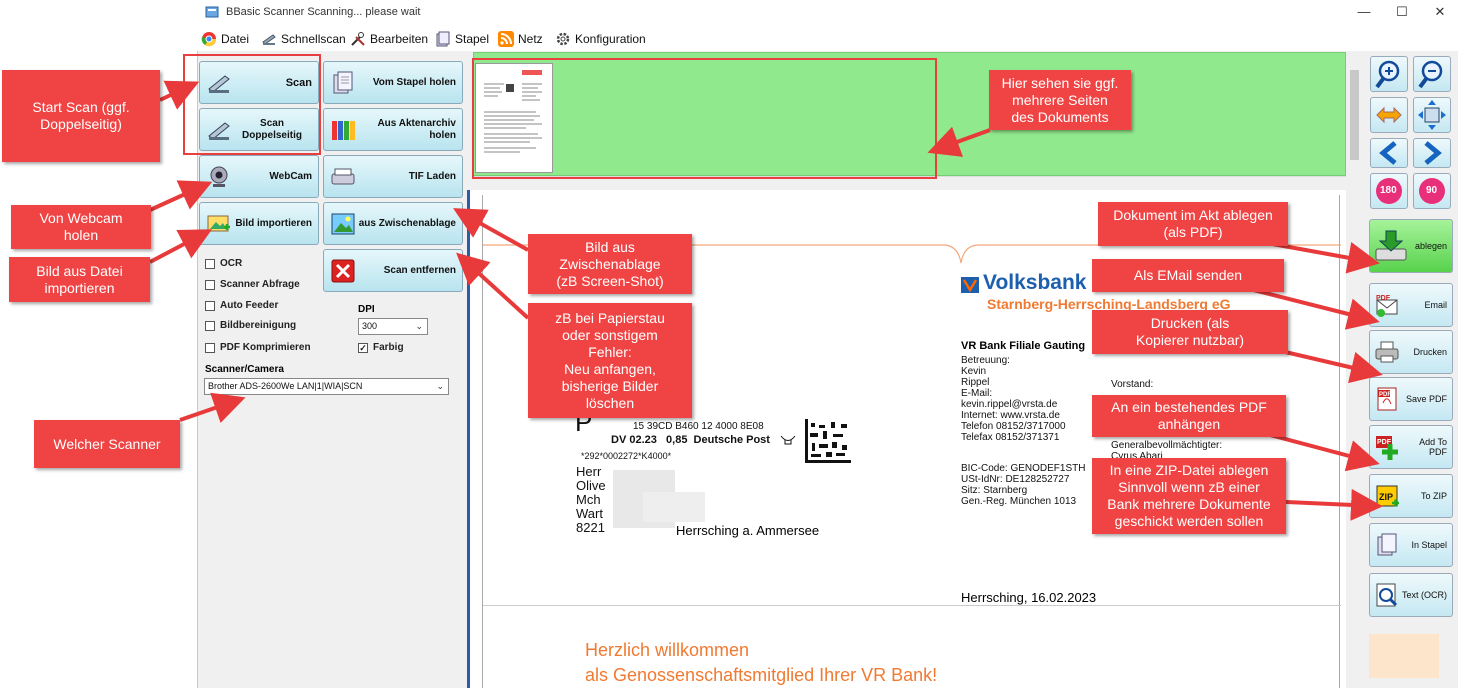 This screenshot has height=688, width=1458. What do you see at coordinates (1193, 224) in the screenshot?
I see `callout-archive-pdf: Dokument im Akt ablegen (als PDF)` at bounding box center [1193, 224].